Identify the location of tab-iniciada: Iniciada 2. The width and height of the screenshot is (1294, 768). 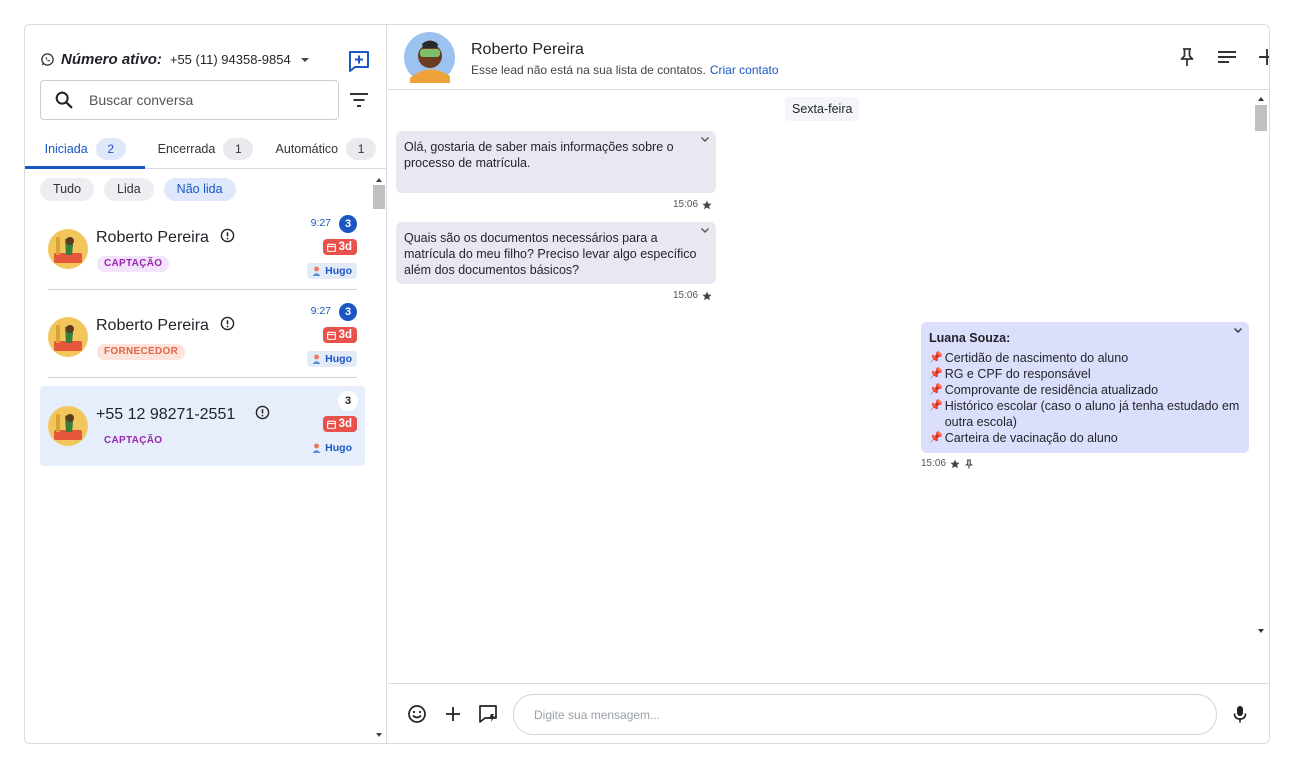
(85, 149).